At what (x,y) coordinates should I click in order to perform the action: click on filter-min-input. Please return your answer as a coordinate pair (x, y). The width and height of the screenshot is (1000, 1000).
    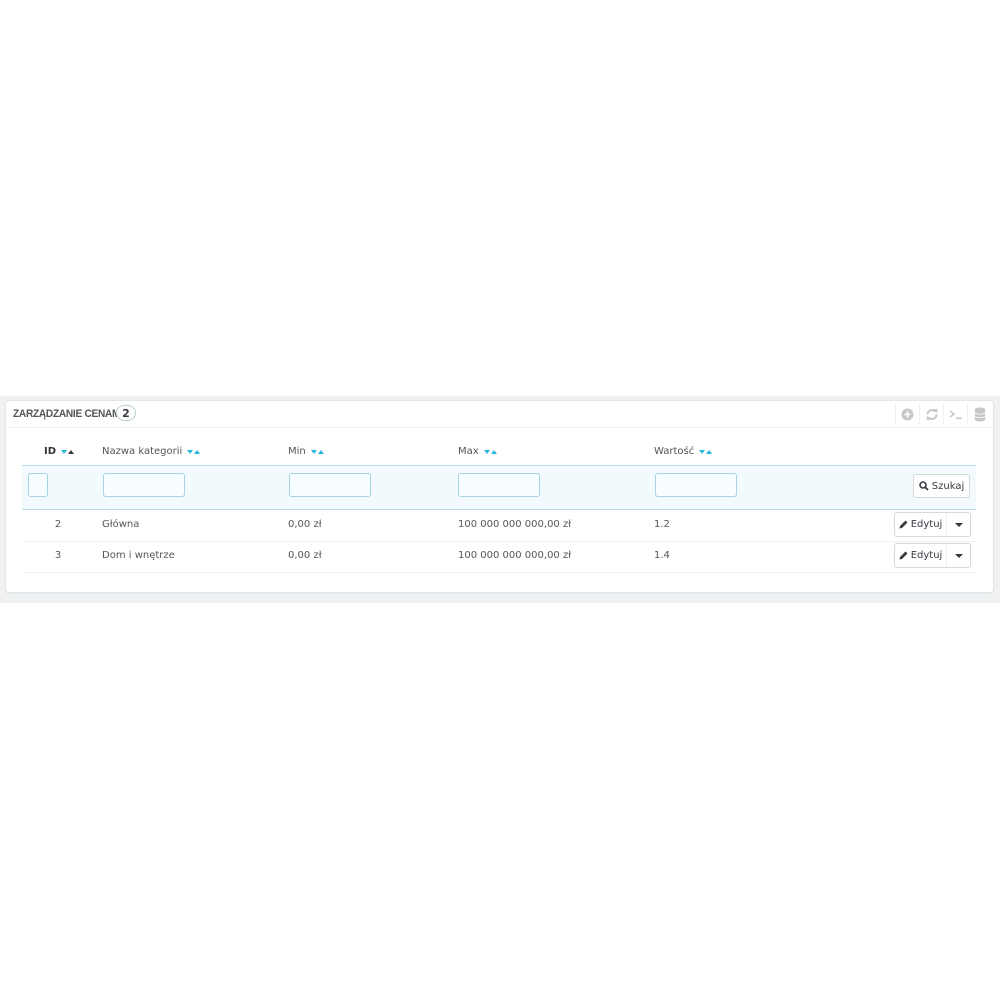
    Looking at the image, I should click on (330, 485).